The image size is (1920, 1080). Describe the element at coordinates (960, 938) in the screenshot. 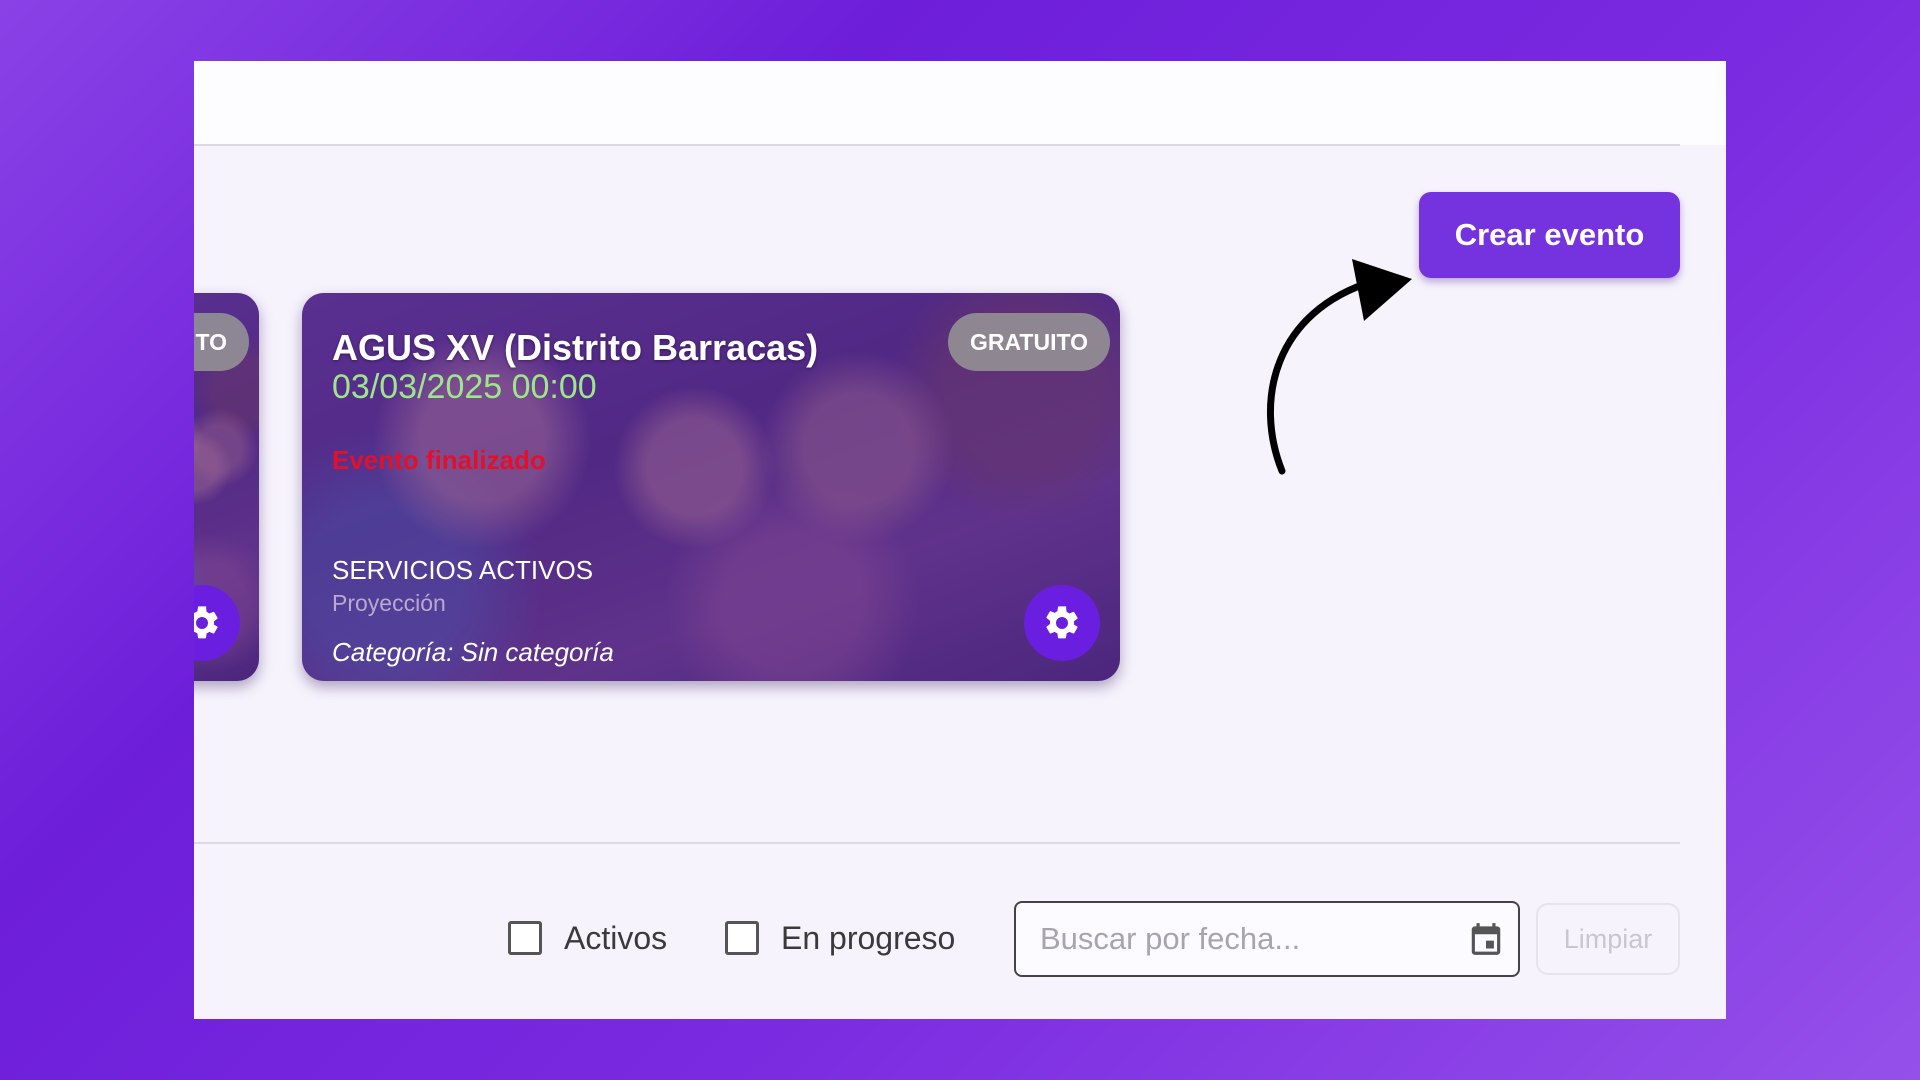

I see `filter-bar: Activos En progreso Limpiar` at that location.